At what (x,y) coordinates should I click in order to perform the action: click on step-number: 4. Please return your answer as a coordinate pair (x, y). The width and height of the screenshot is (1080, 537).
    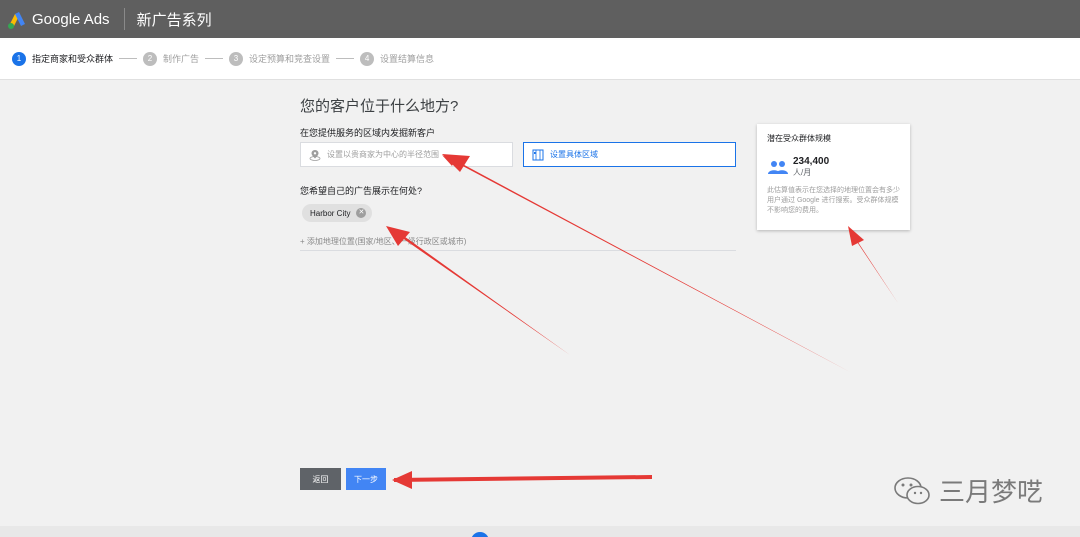
    Looking at the image, I should click on (367, 58).